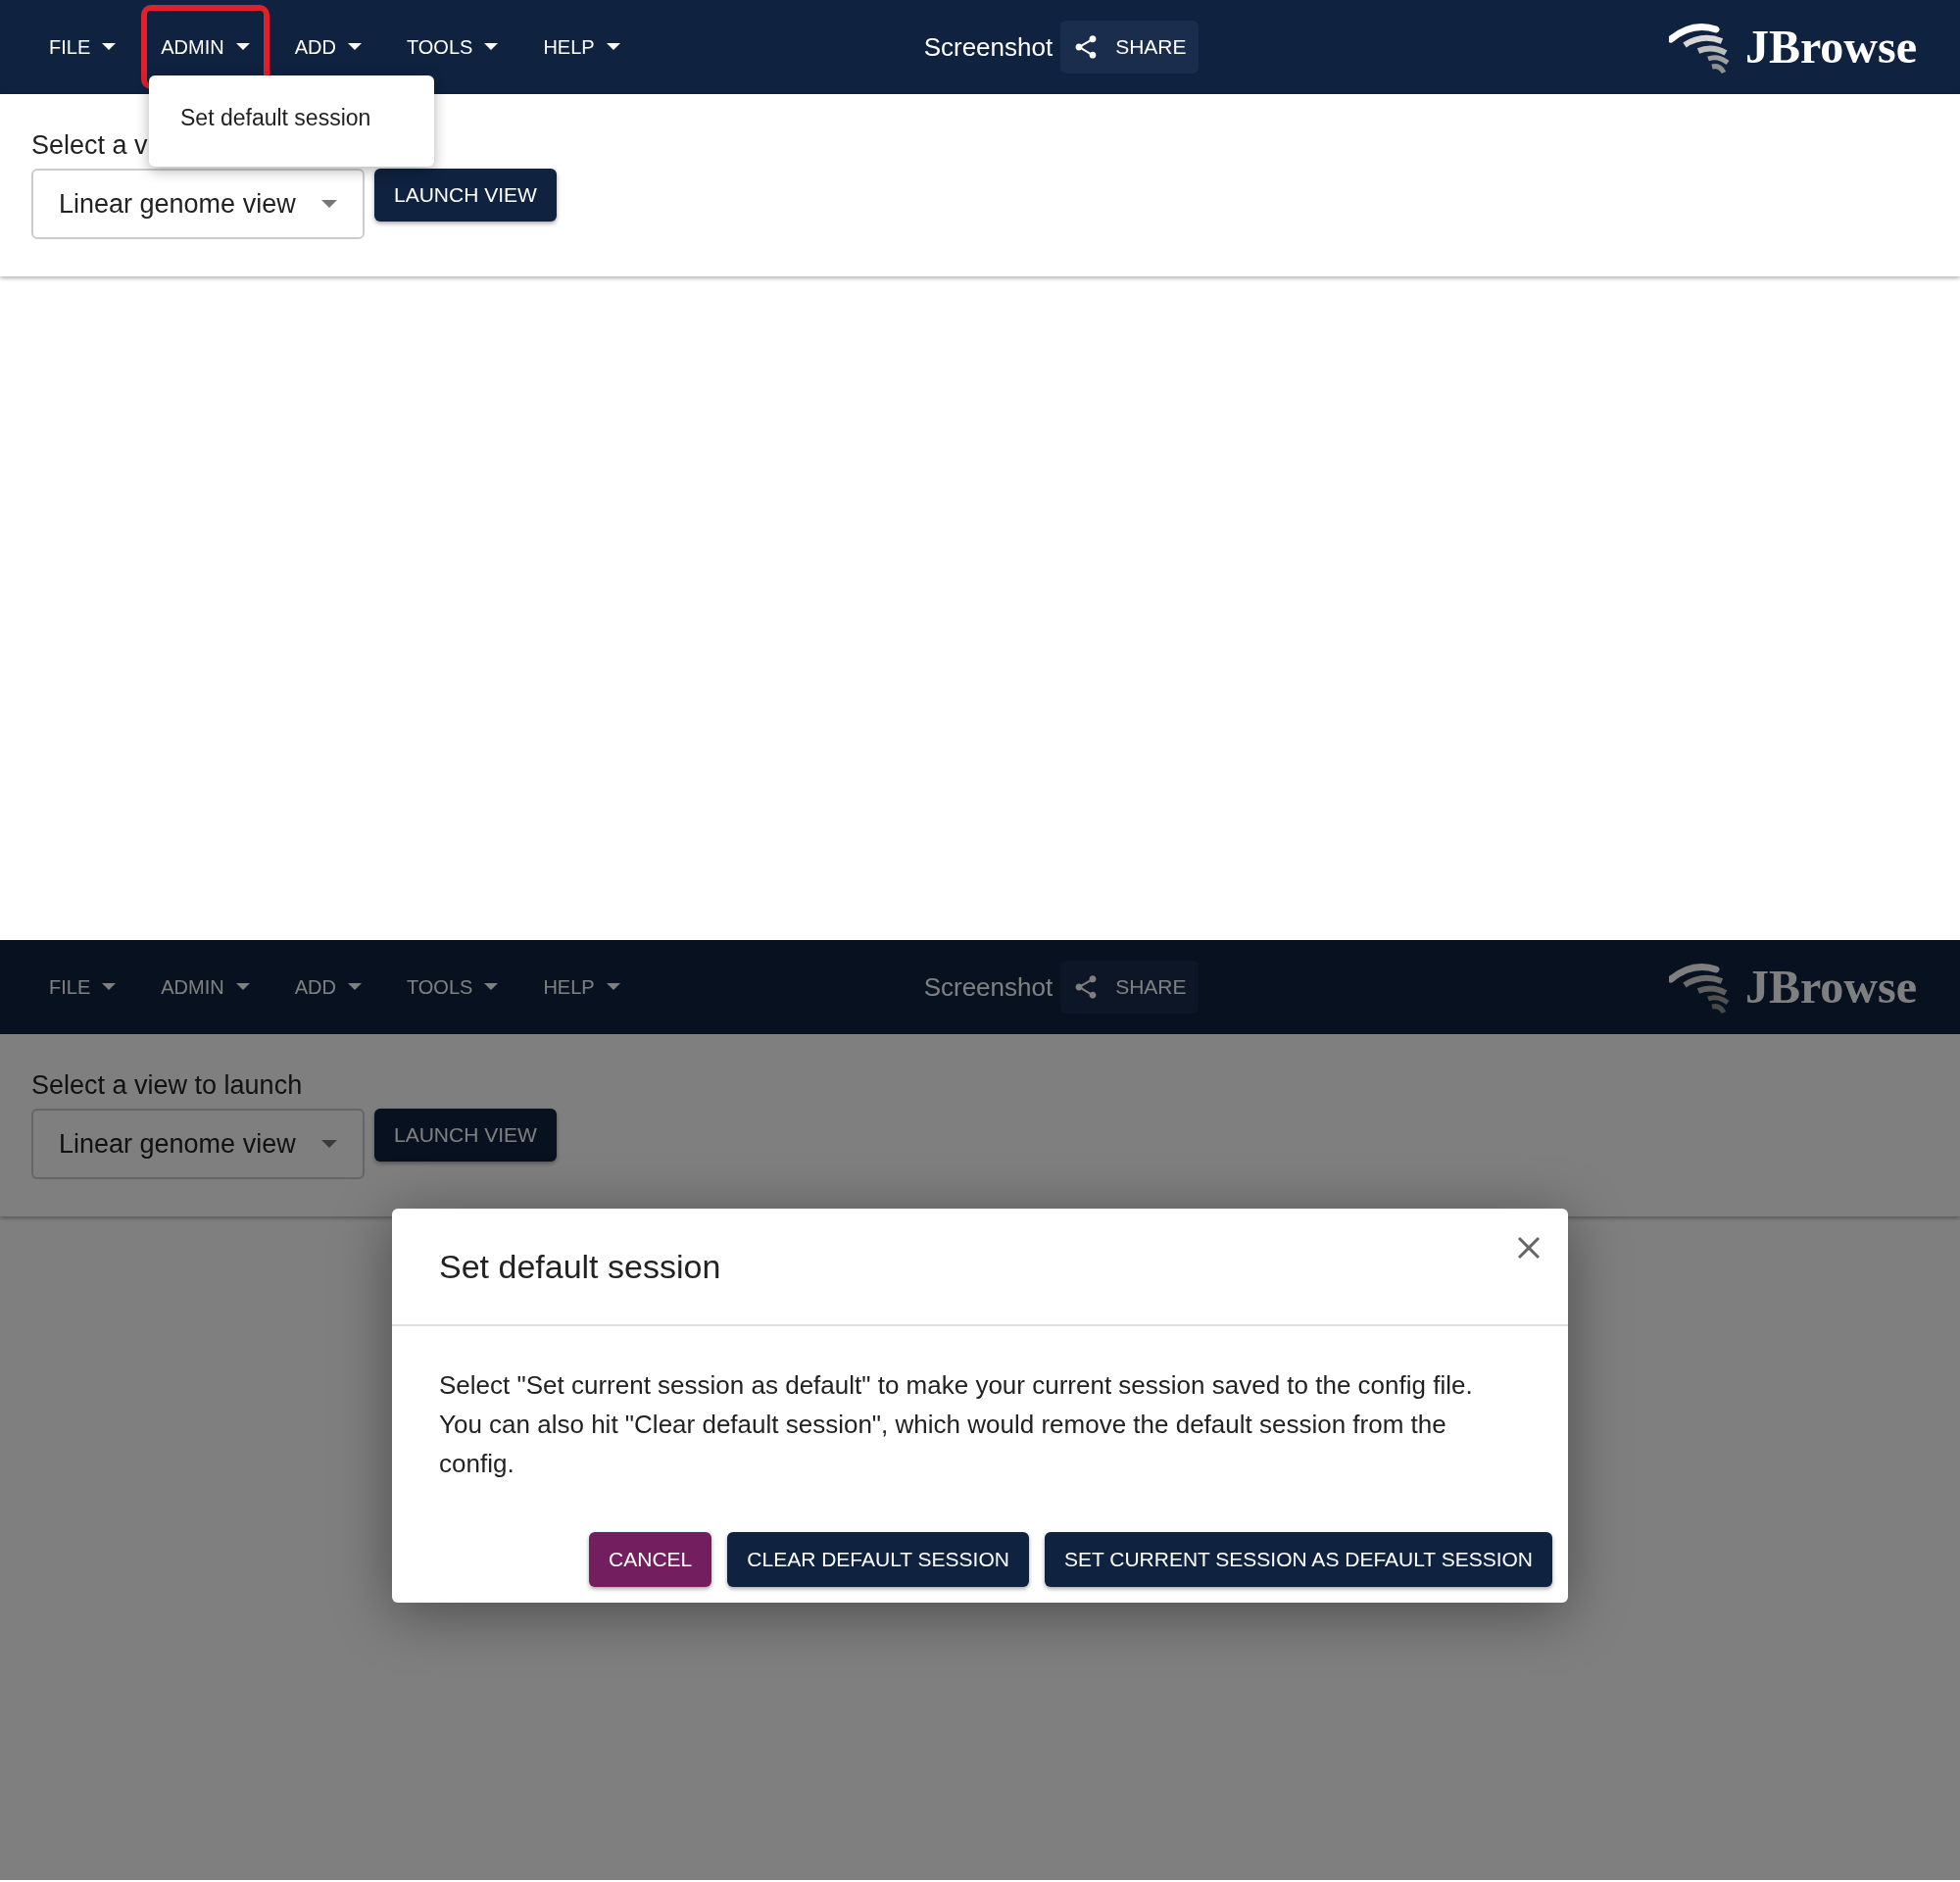 The height and width of the screenshot is (1882, 1960). I want to click on menu-item: Set default session, so click(276, 118).